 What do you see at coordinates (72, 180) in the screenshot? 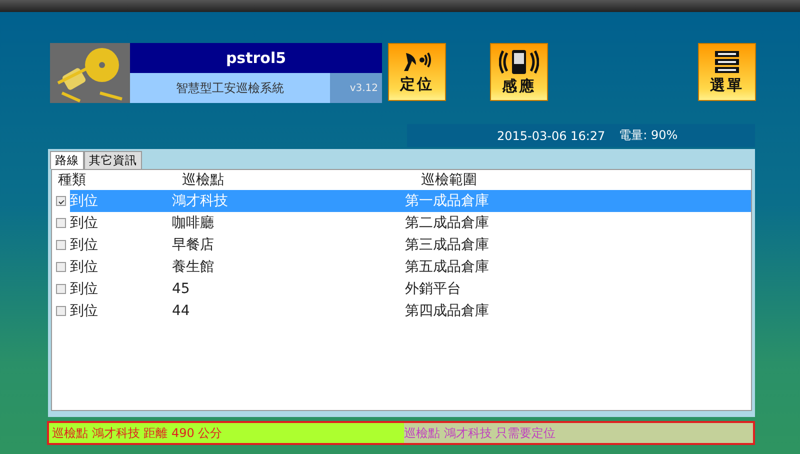
I see `column-header: 種類` at bounding box center [72, 180].